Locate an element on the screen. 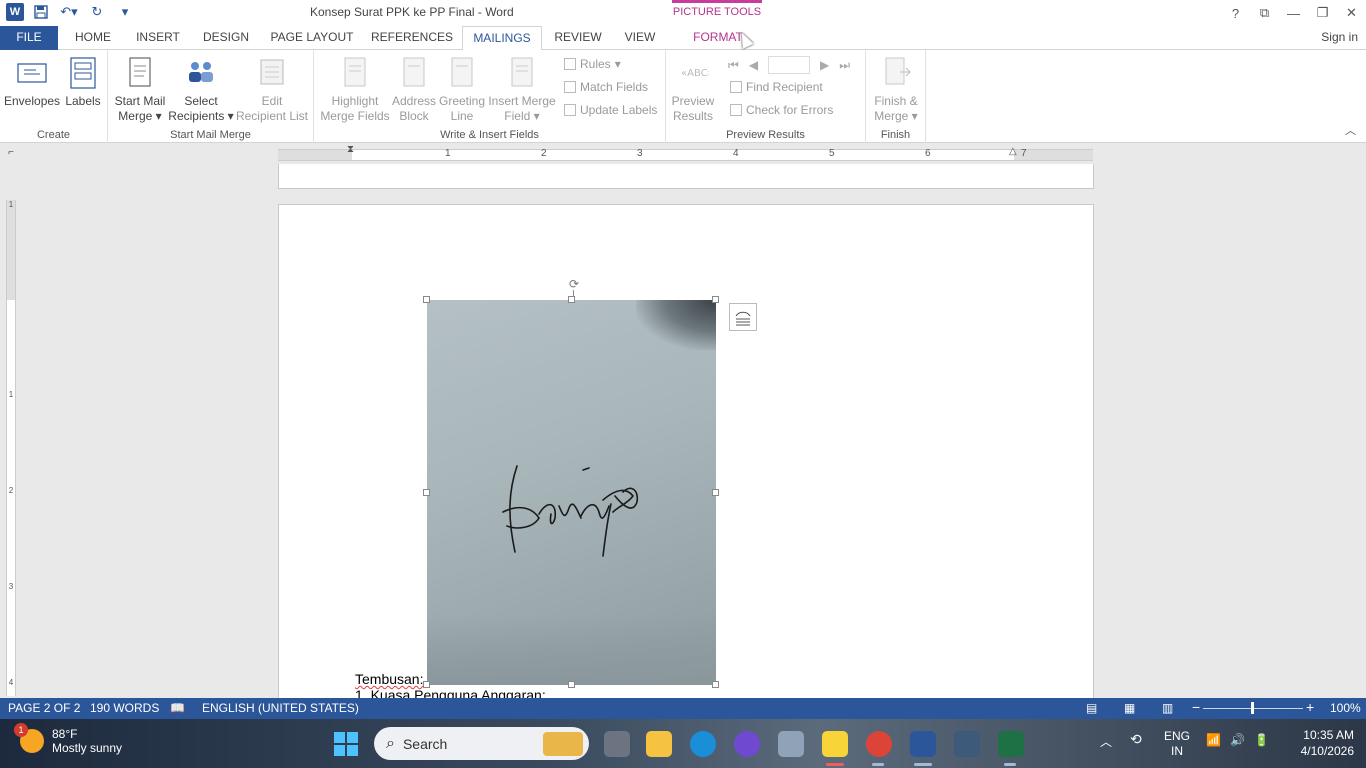 The height and width of the screenshot is (768, 1366). first-record-icon: ⏮ is located at coordinates (733, 65).